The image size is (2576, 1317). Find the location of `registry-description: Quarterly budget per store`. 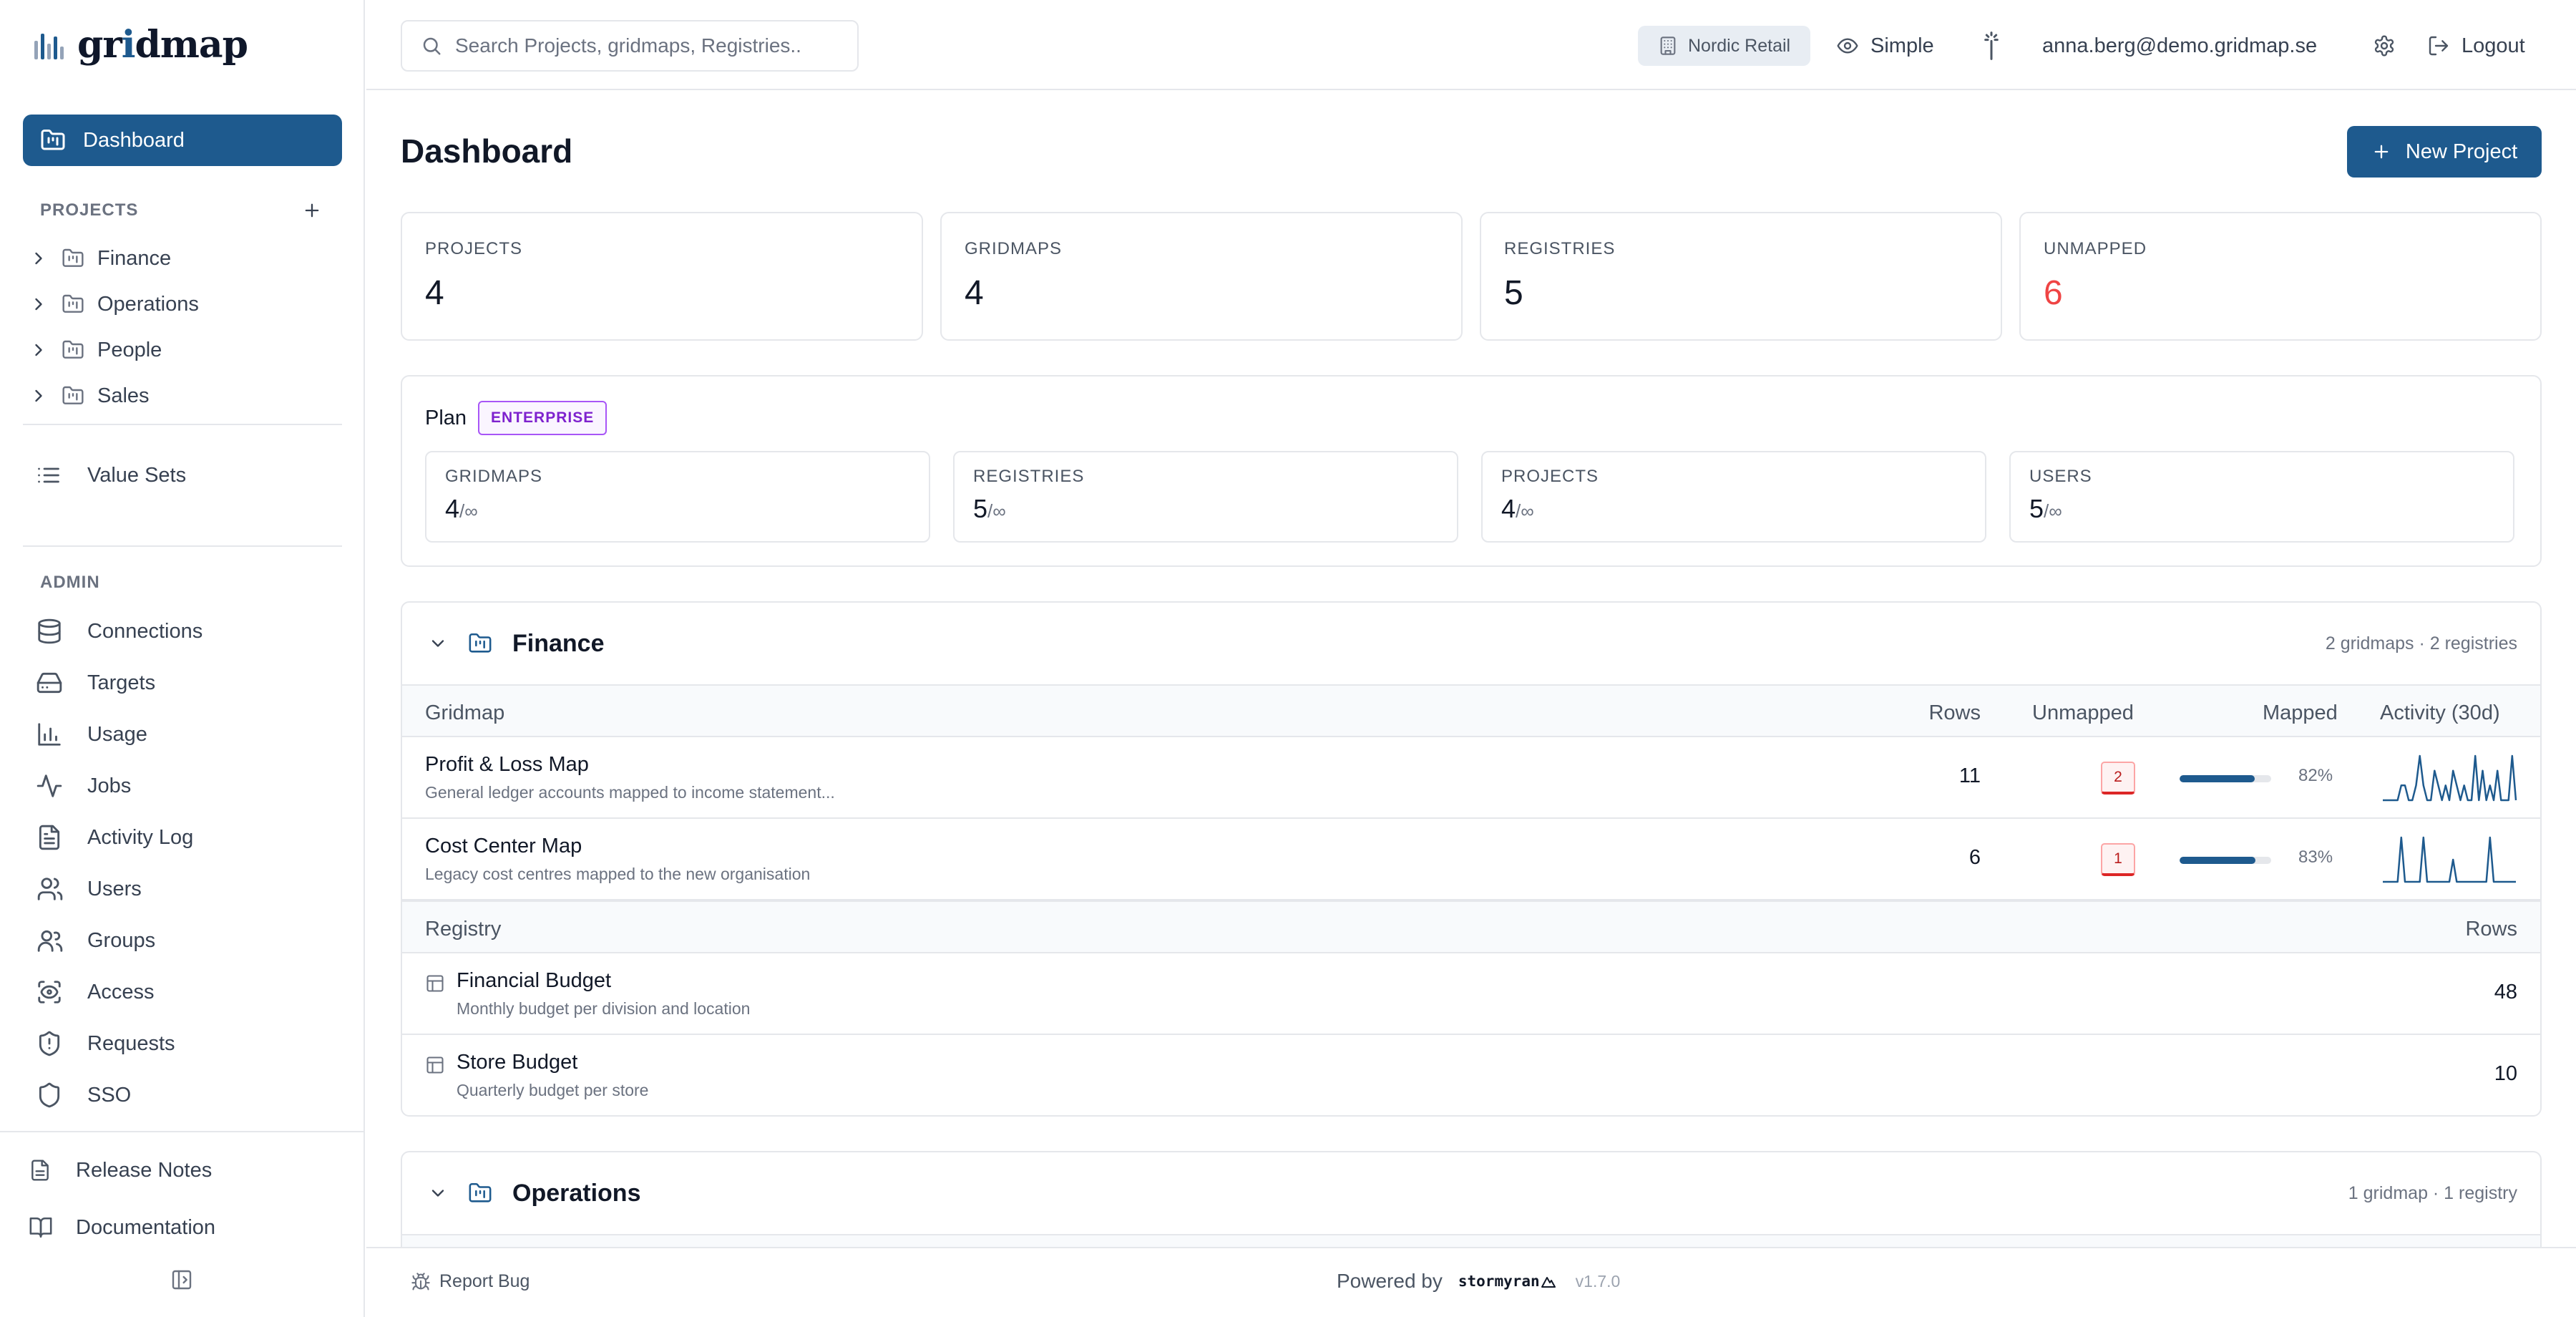

registry-description: Quarterly budget per store is located at coordinates (553, 1090).